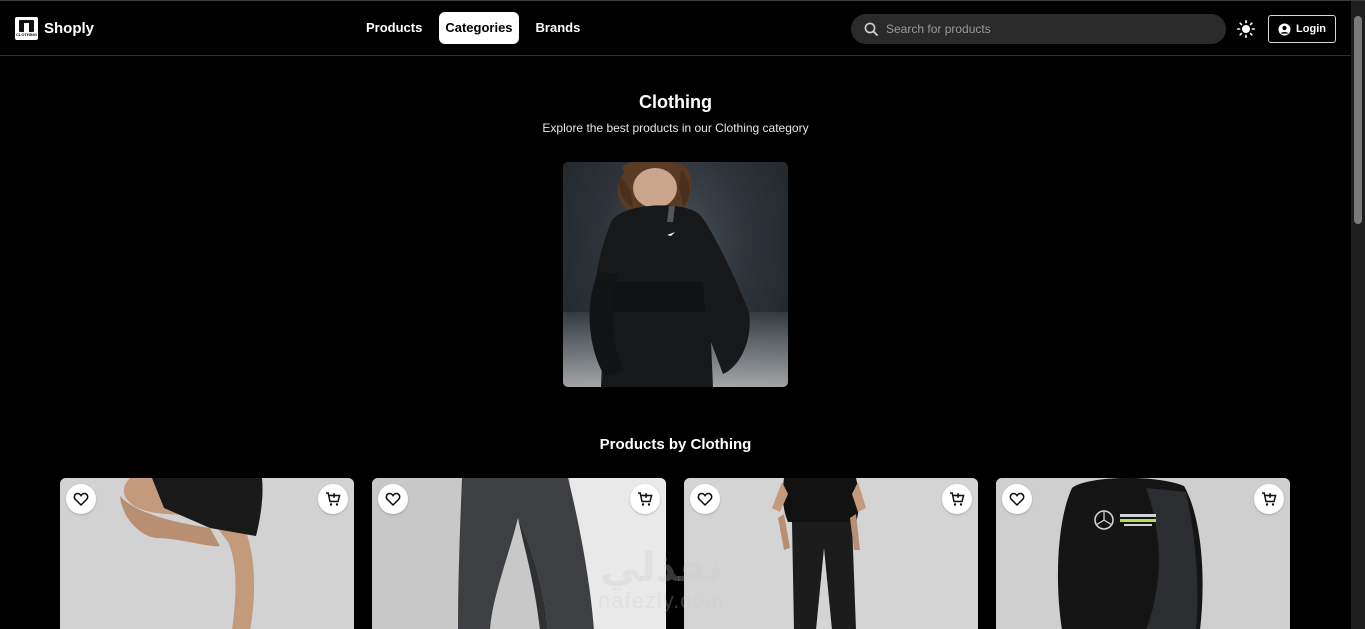  I want to click on brand-name: Shoply, so click(69, 28).